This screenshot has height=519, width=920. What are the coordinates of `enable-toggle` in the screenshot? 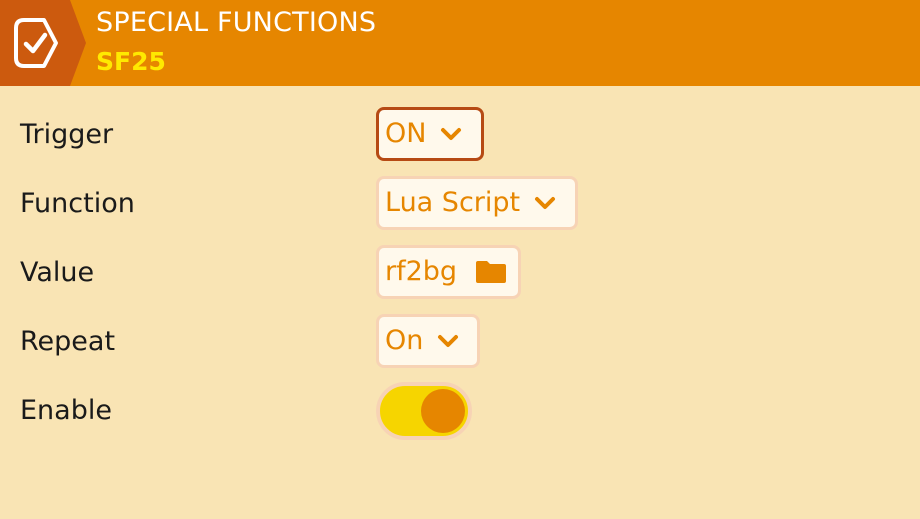 It's located at (424, 411).